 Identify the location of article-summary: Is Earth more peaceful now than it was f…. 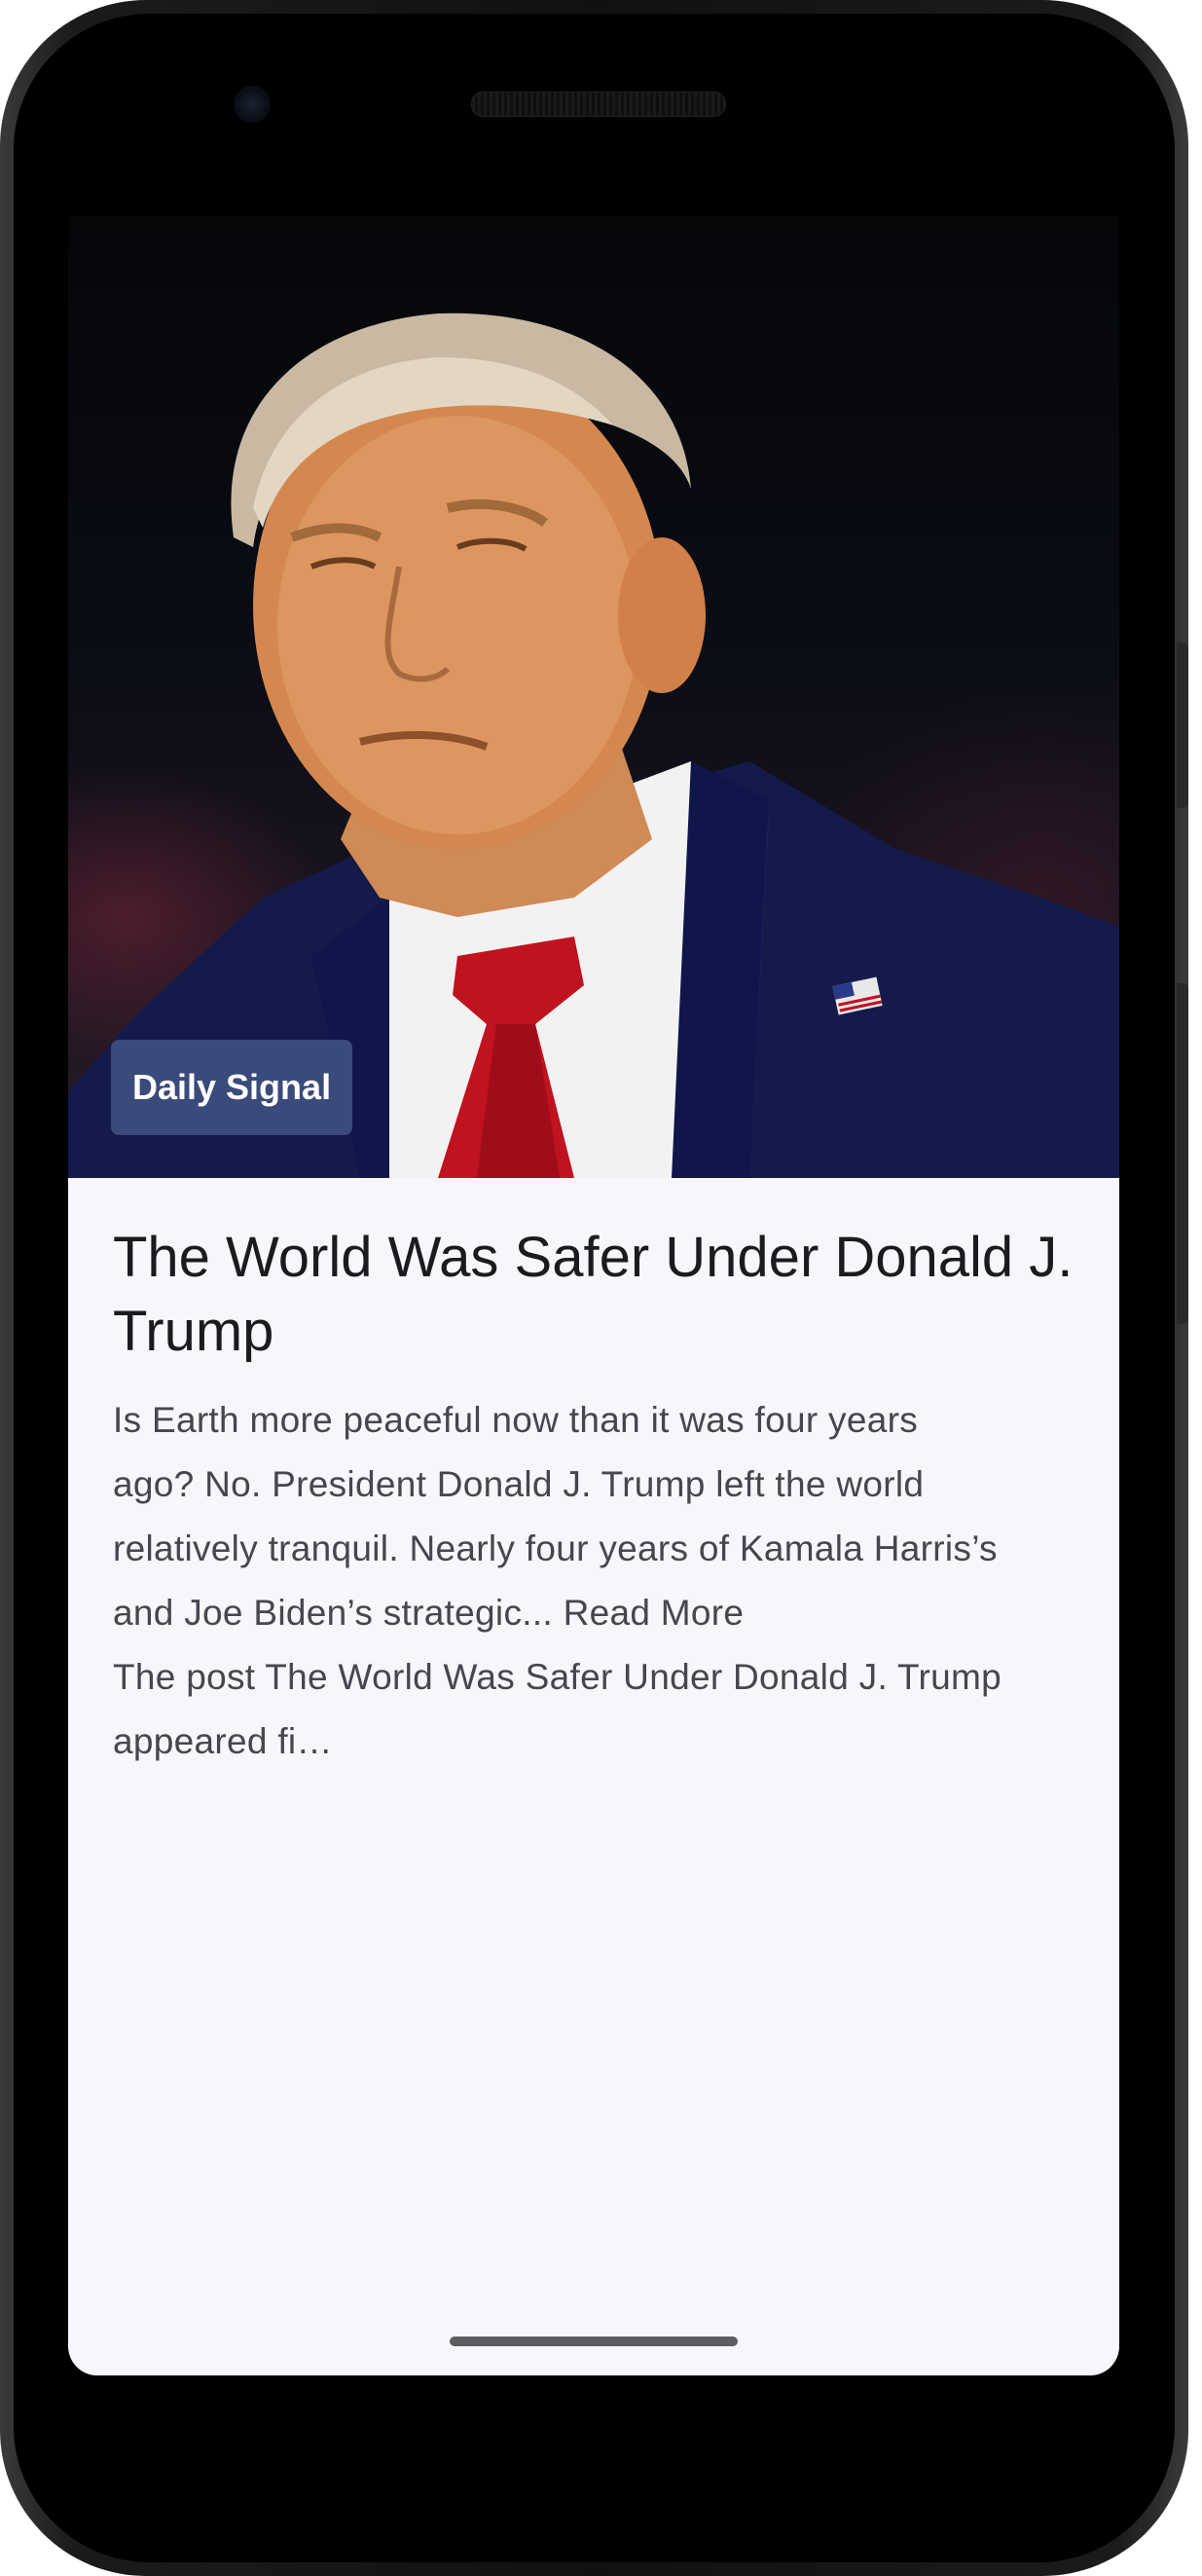
(594, 1581).